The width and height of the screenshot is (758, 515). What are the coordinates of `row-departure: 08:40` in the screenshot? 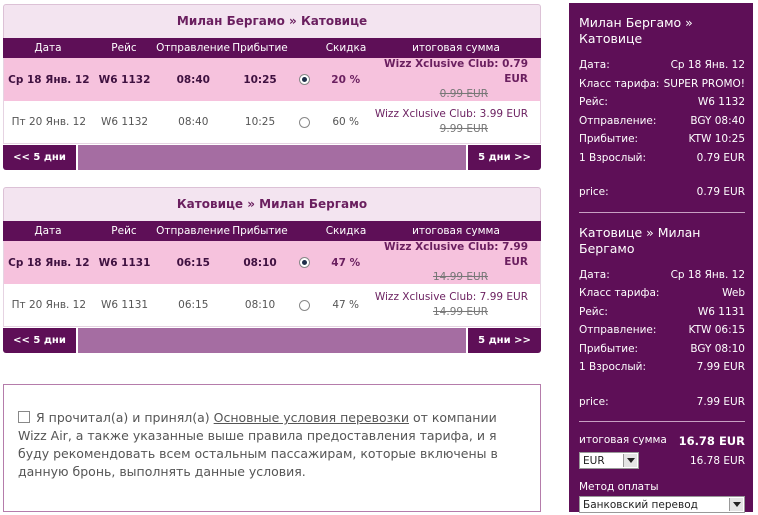 It's located at (193, 79).